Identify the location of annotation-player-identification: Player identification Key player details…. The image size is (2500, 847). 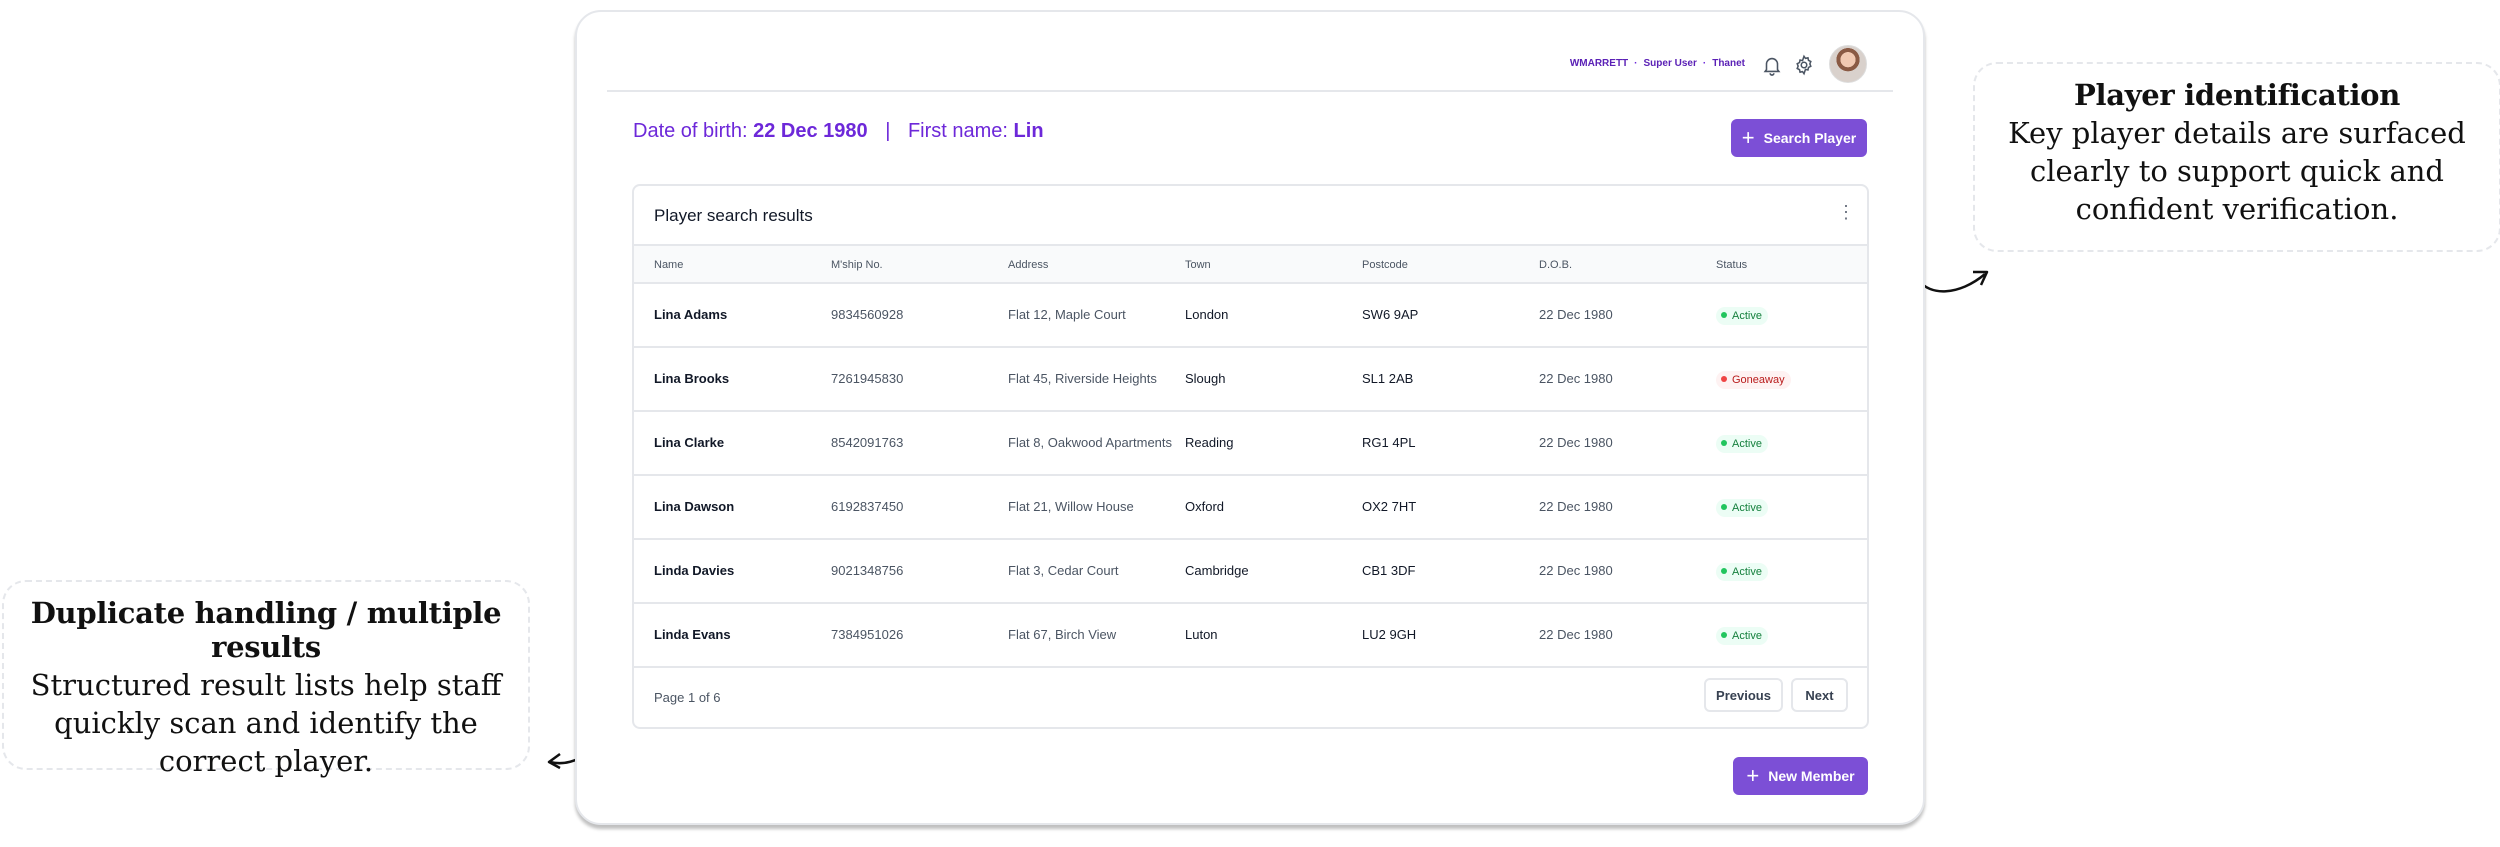
(2236, 157).